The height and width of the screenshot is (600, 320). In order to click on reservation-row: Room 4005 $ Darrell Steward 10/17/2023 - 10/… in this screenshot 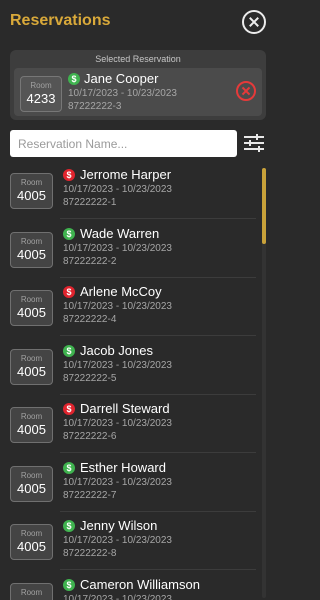, I will do `click(131, 424)`.